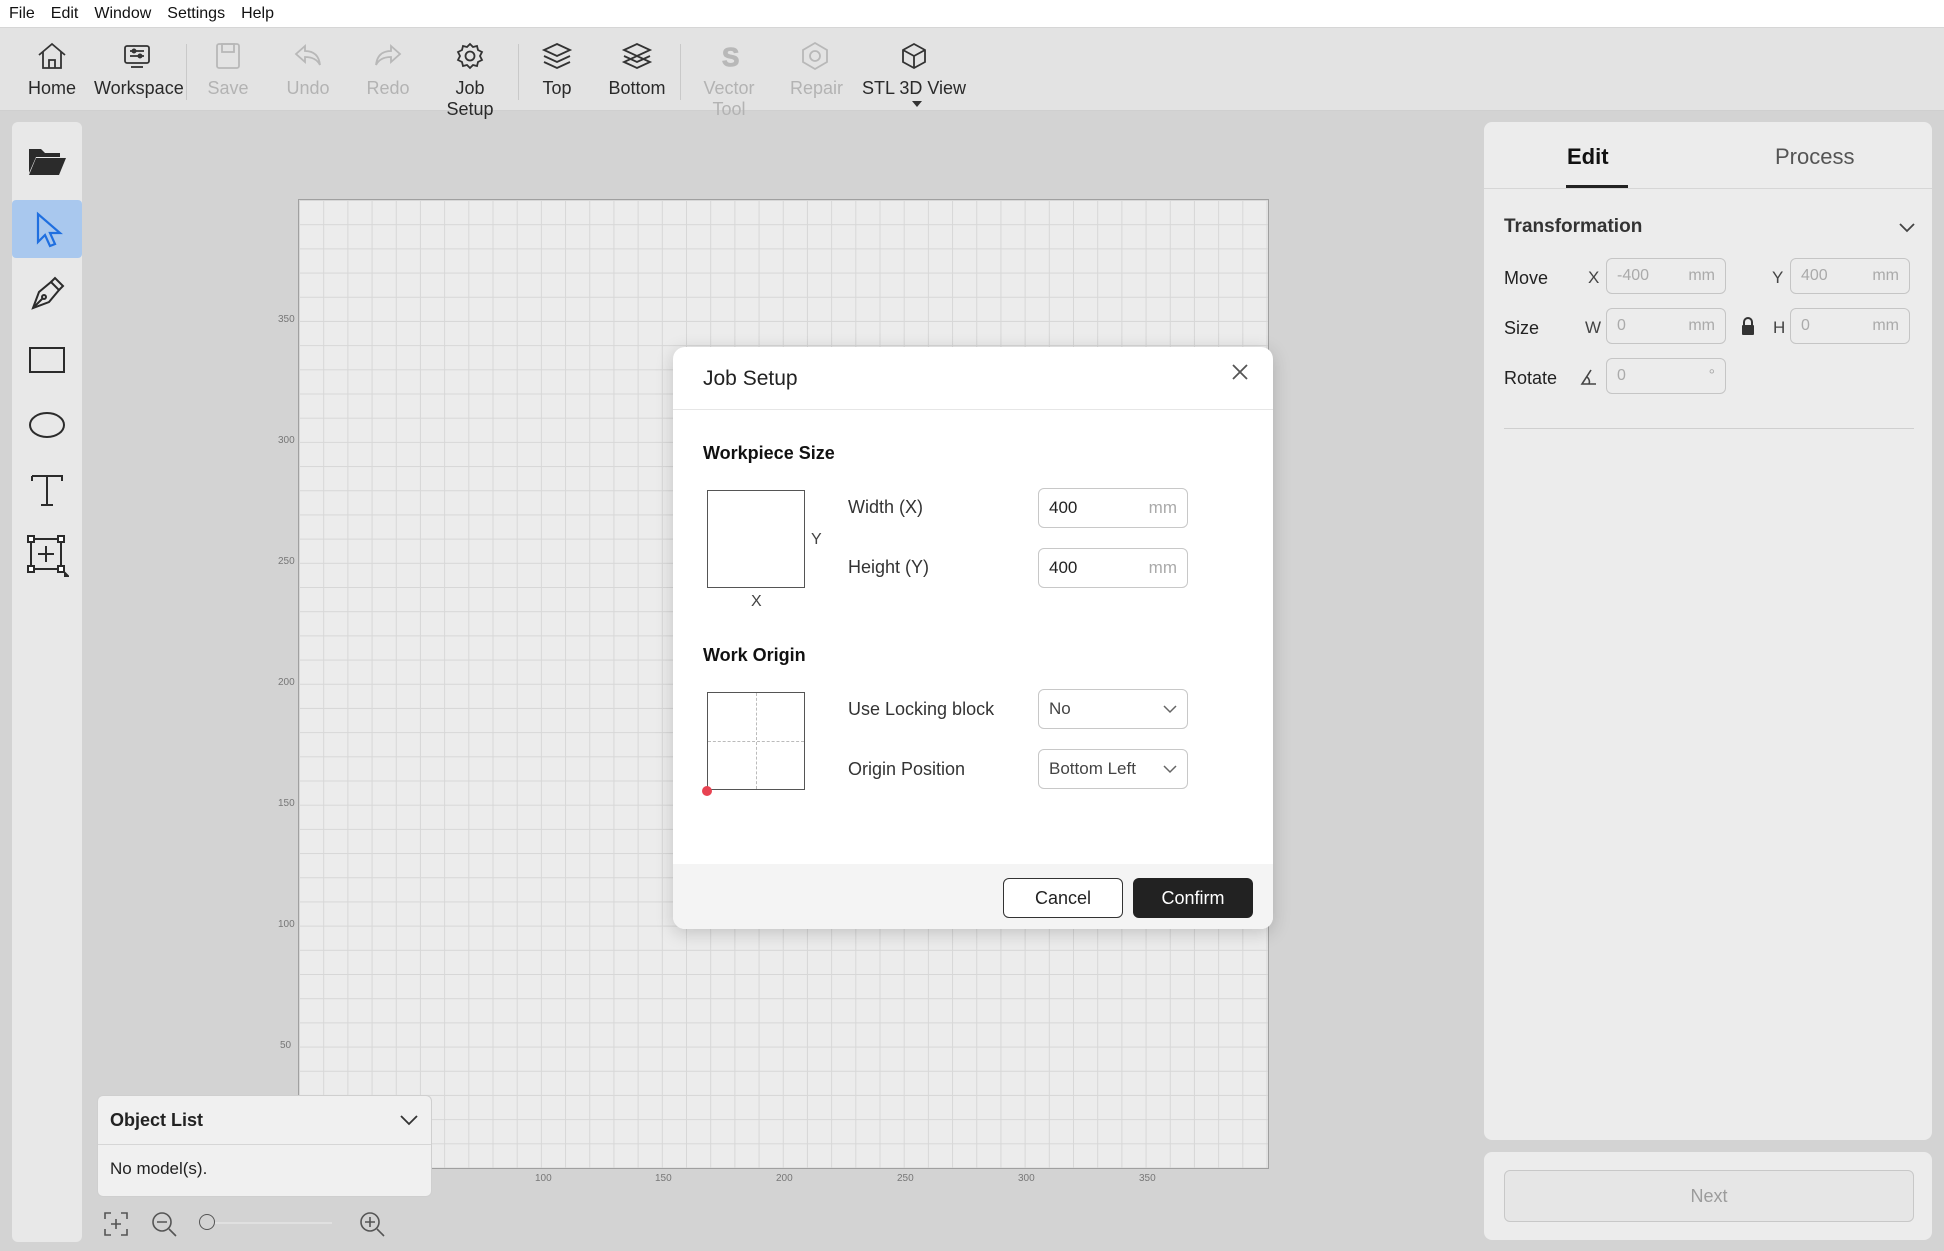 This screenshot has width=1944, height=1251. I want to click on size-w-axis-label: W, so click(1593, 327).